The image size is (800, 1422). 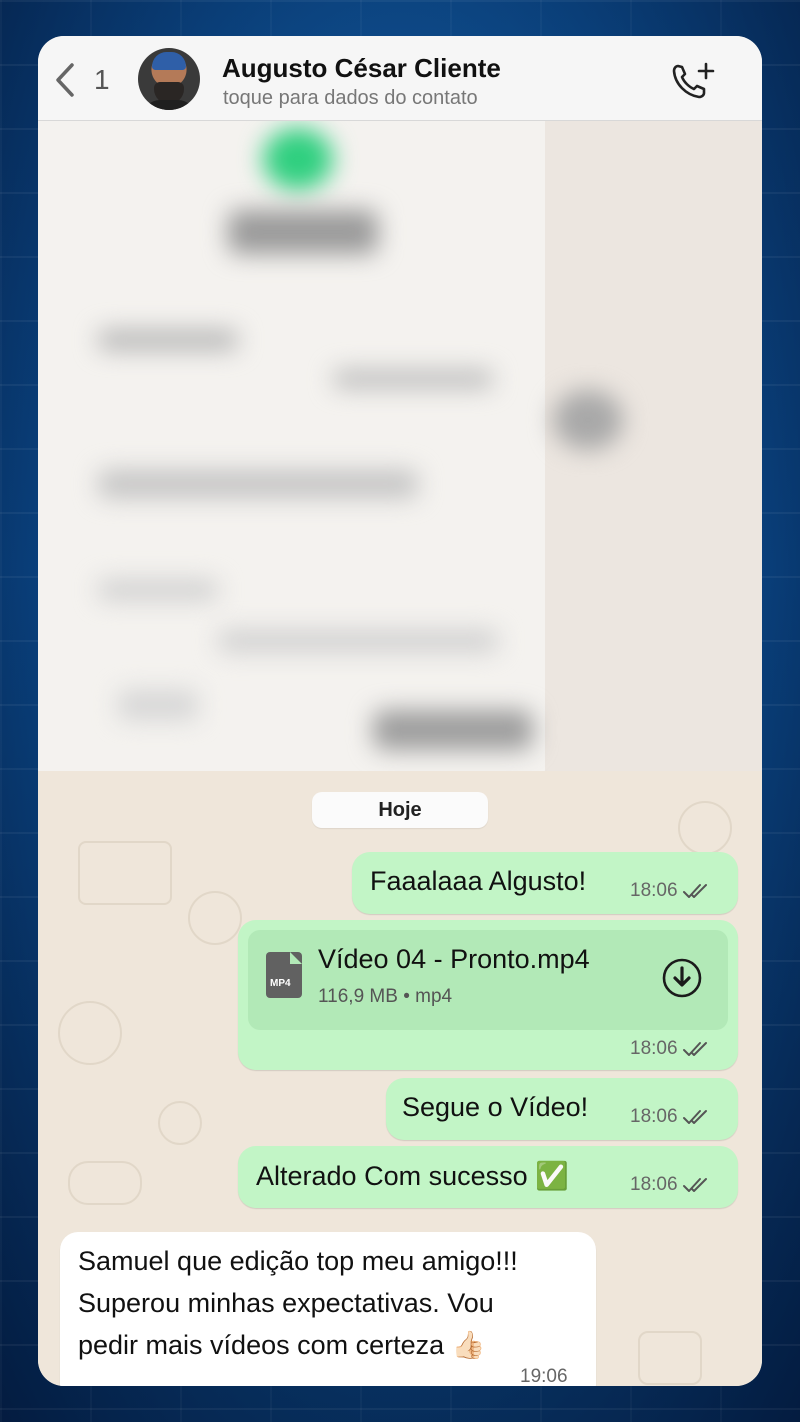 I want to click on message-text: Segue o Vídeo!, so click(x=495, y=1107).